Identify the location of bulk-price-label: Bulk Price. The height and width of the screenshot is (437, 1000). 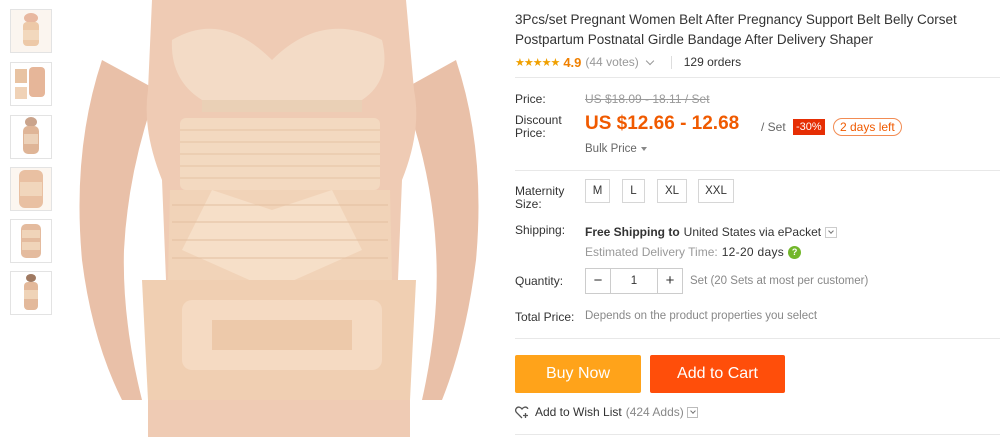
(611, 149).